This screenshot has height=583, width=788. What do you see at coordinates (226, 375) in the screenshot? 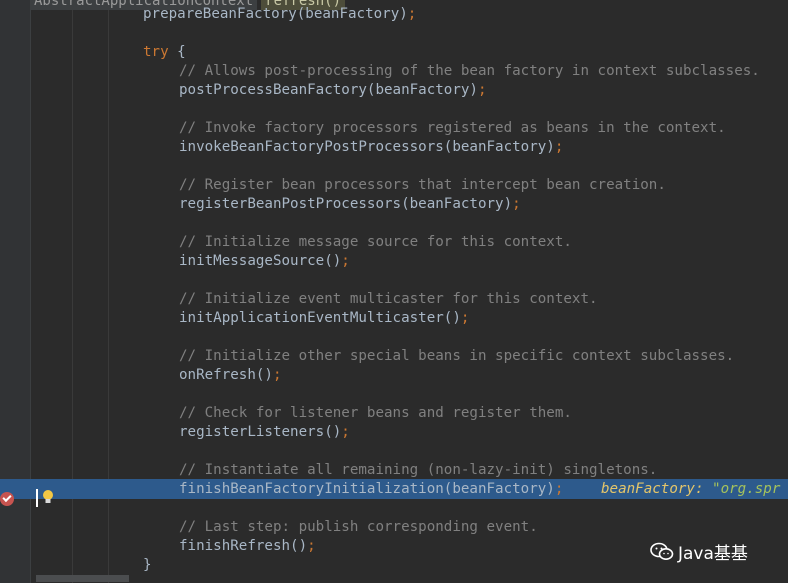
I see `method-call-text: onRefresh()` at bounding box center [226, 375].